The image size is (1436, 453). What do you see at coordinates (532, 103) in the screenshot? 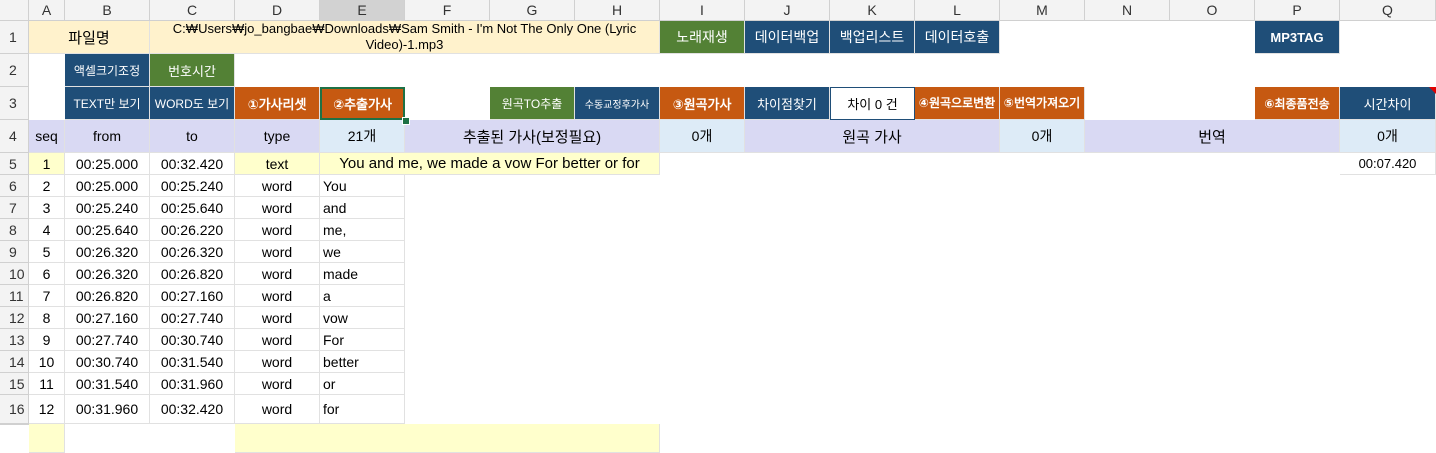
I see `original-to-extract-button: 원곡TO추출` at bounding box center [532, 103].